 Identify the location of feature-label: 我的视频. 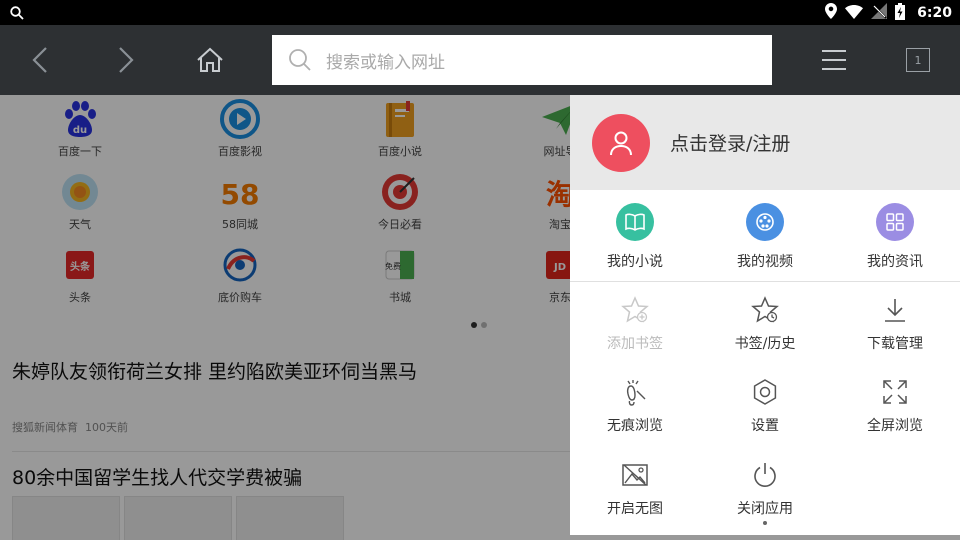
(765, 262).